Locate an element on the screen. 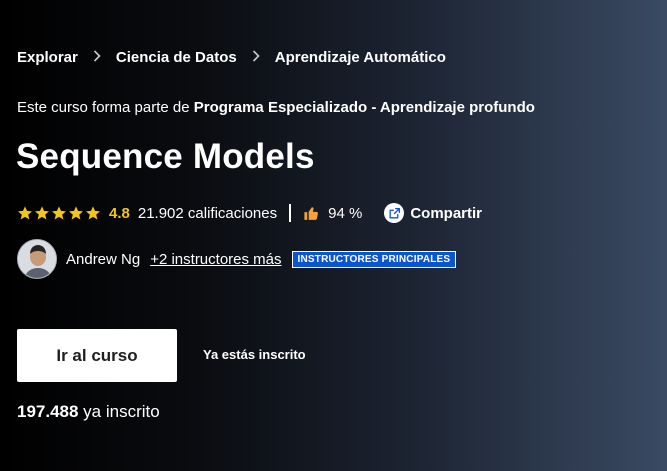 The width and height of the screenshot is (667, 471). go-to-course-button: Ir al curso is located at coordinates (97, 355).